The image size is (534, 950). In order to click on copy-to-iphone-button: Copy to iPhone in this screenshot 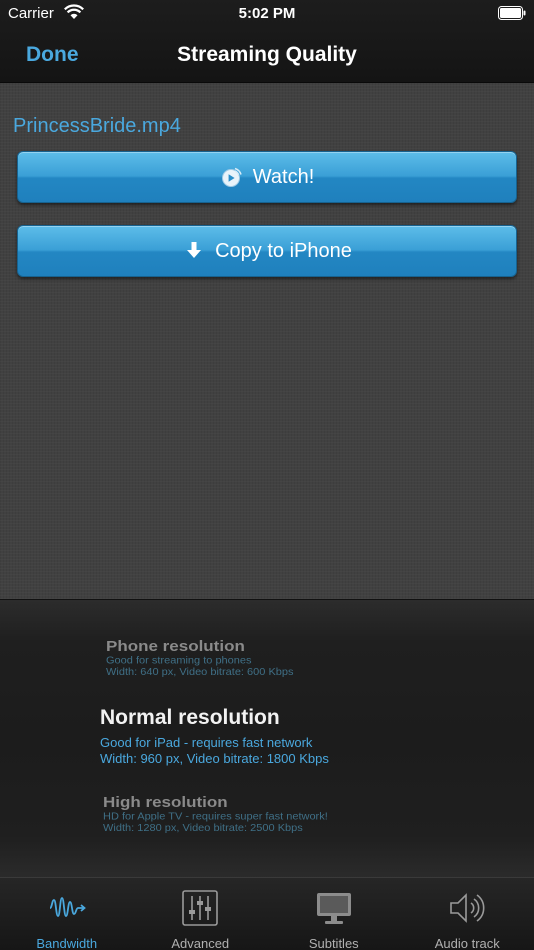, I will do `click(267, 251)`.